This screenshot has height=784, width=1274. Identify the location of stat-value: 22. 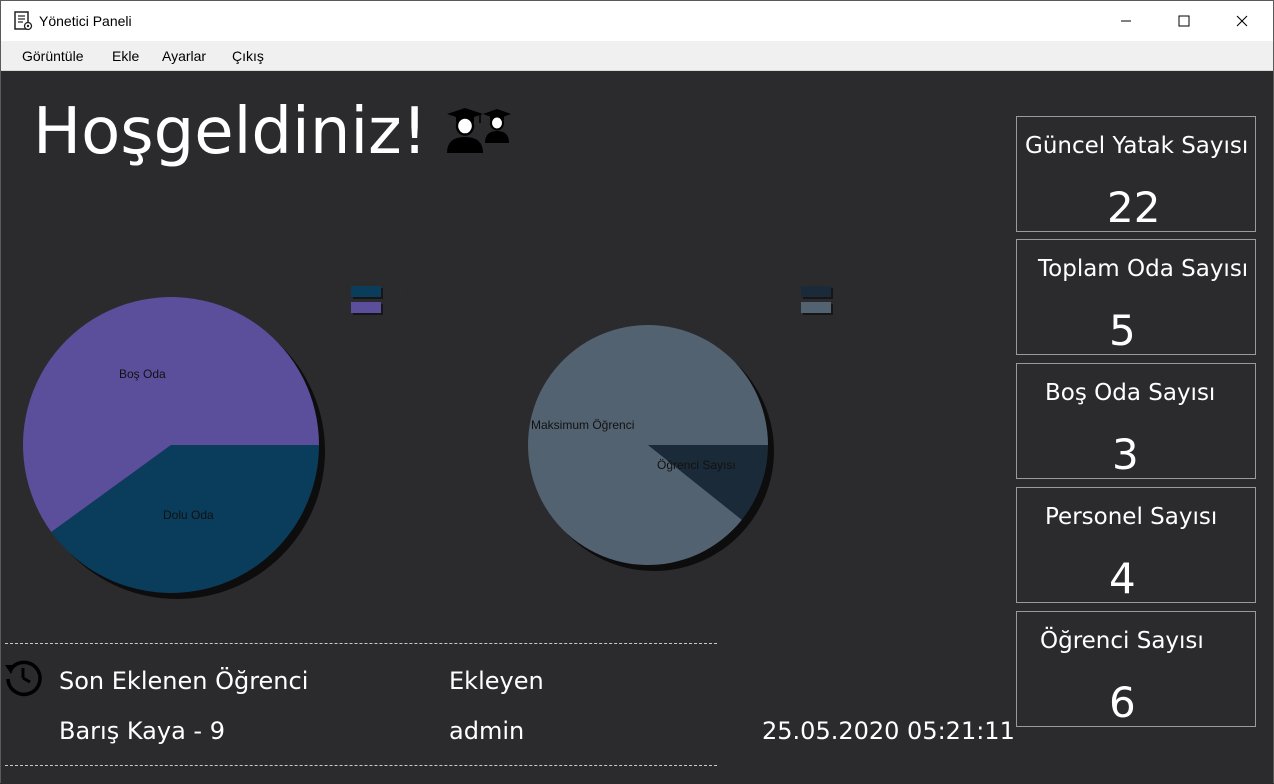
(1134, 207).